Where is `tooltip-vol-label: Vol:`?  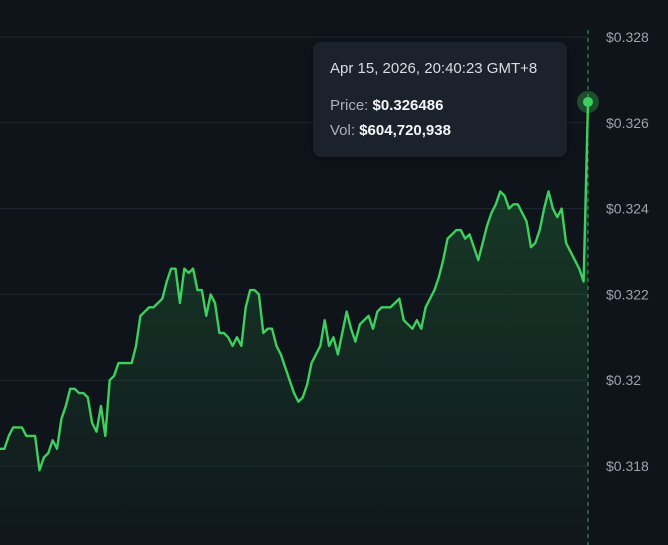 tooltip-vol-label: Vol: is located at coordinates (343, 130).